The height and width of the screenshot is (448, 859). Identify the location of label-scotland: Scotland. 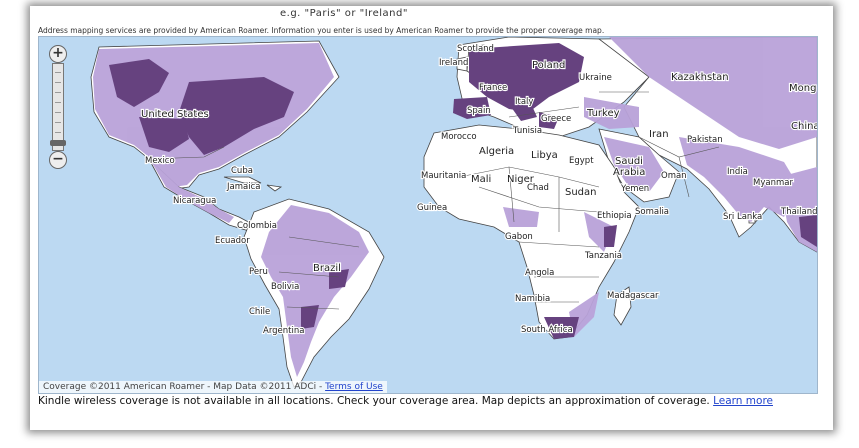
(475, 49).